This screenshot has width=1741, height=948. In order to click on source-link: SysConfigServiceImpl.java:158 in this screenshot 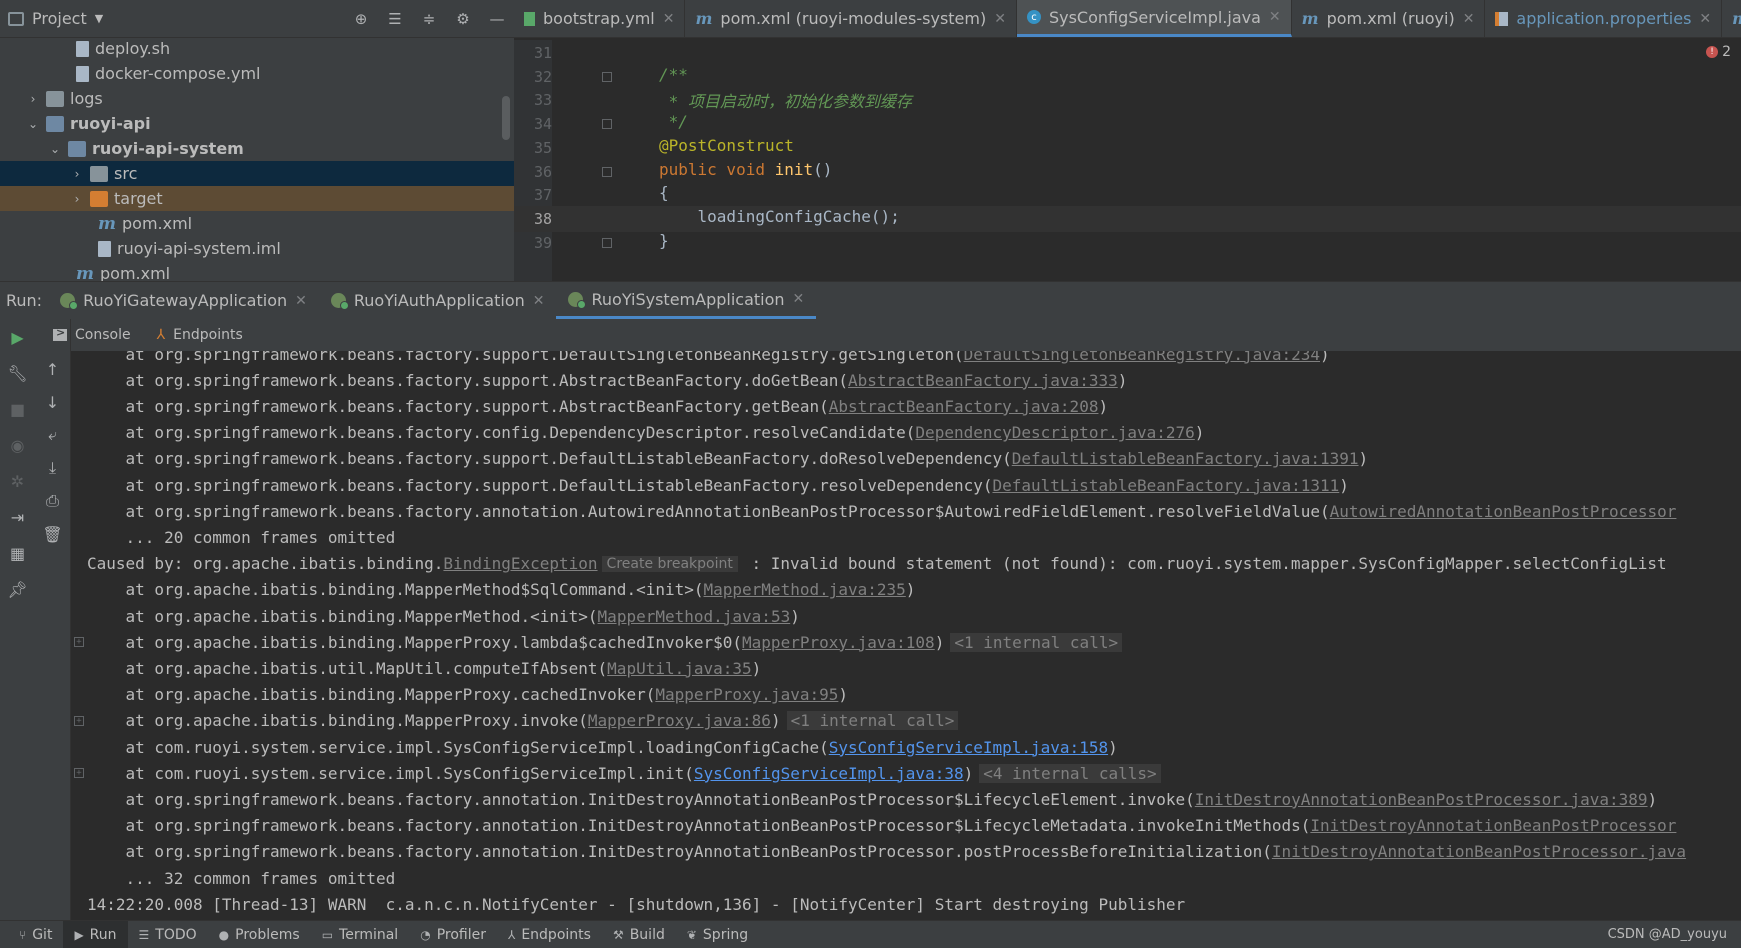, I will do `click(968, 747)`.